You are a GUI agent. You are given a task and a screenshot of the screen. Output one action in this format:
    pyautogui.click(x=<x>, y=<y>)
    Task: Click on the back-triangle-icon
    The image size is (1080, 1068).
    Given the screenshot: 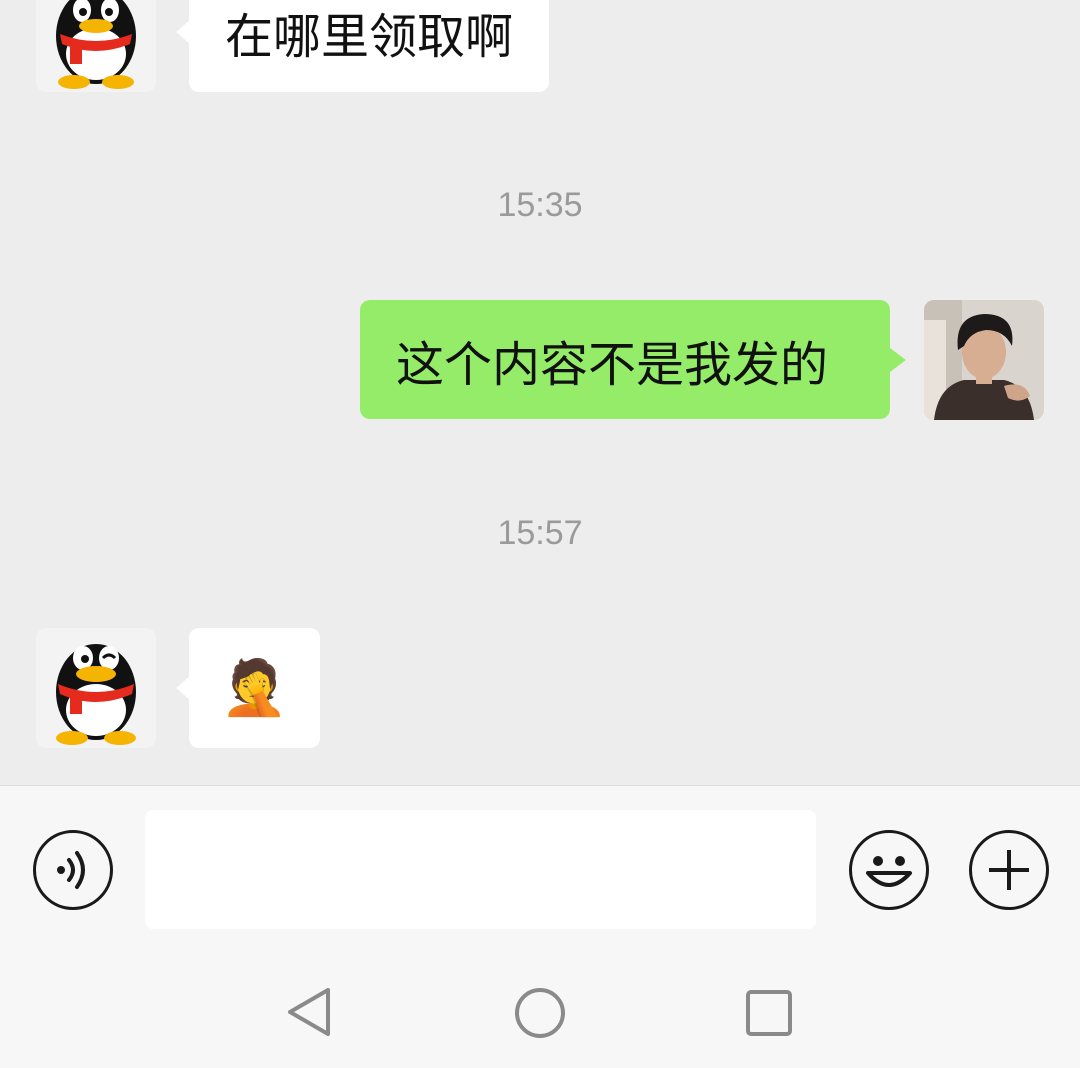 What is the action you would take?
    pyautogui.click(x=309, y=1012)
    